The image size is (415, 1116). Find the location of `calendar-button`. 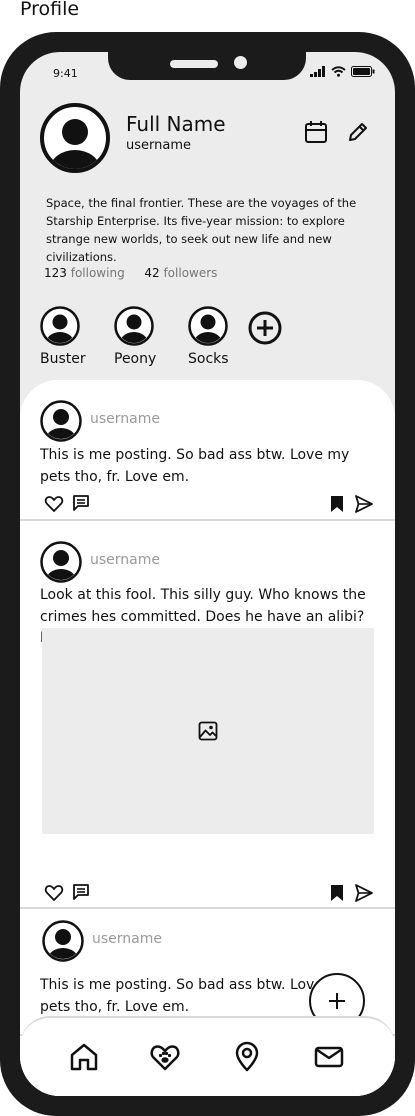

calendar-button is located at coordinates (316, 132).